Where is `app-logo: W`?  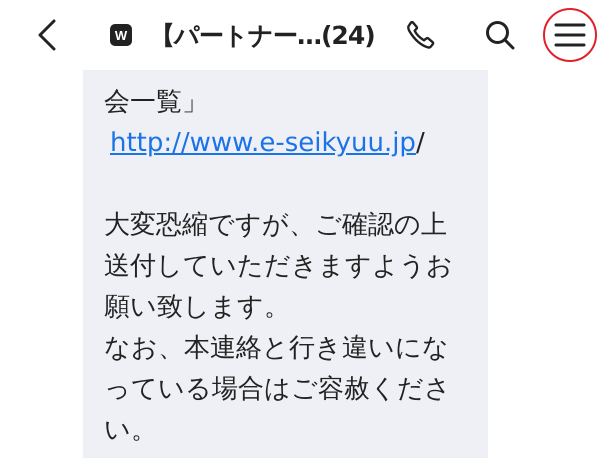
app-logo: W is located at coordinates (121, 35).